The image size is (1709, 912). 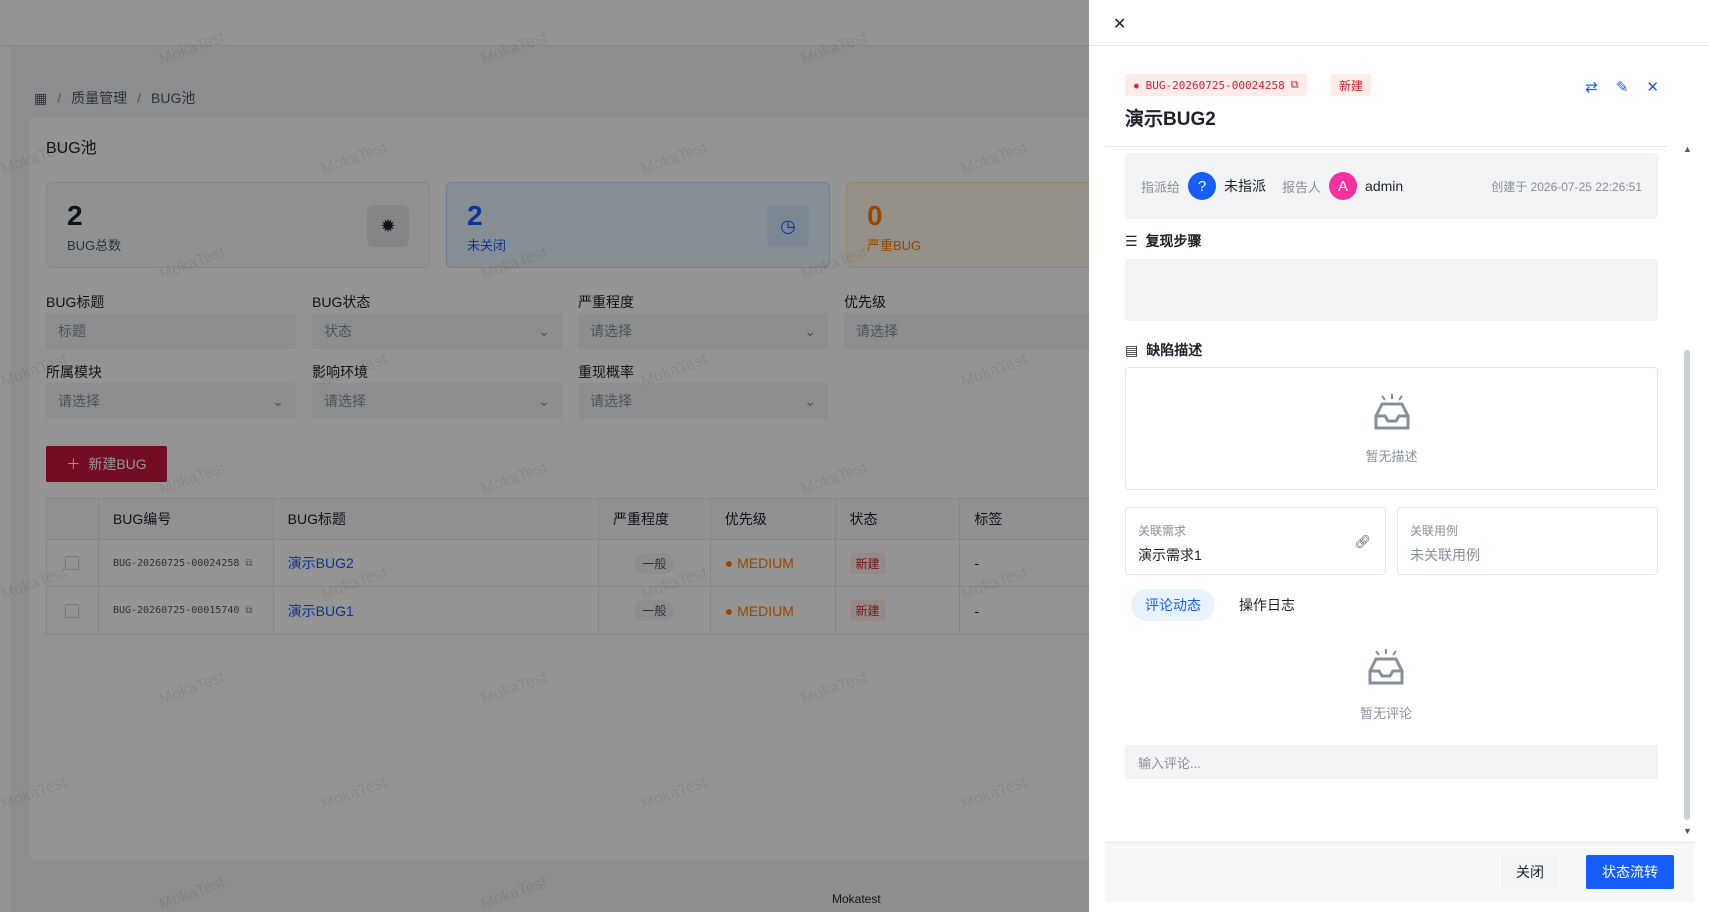 What do you see at coordinates (1255, 555) in the screenshot?
I see `linked-req-value: 演示需求1` at bounding box center [1255, 555].